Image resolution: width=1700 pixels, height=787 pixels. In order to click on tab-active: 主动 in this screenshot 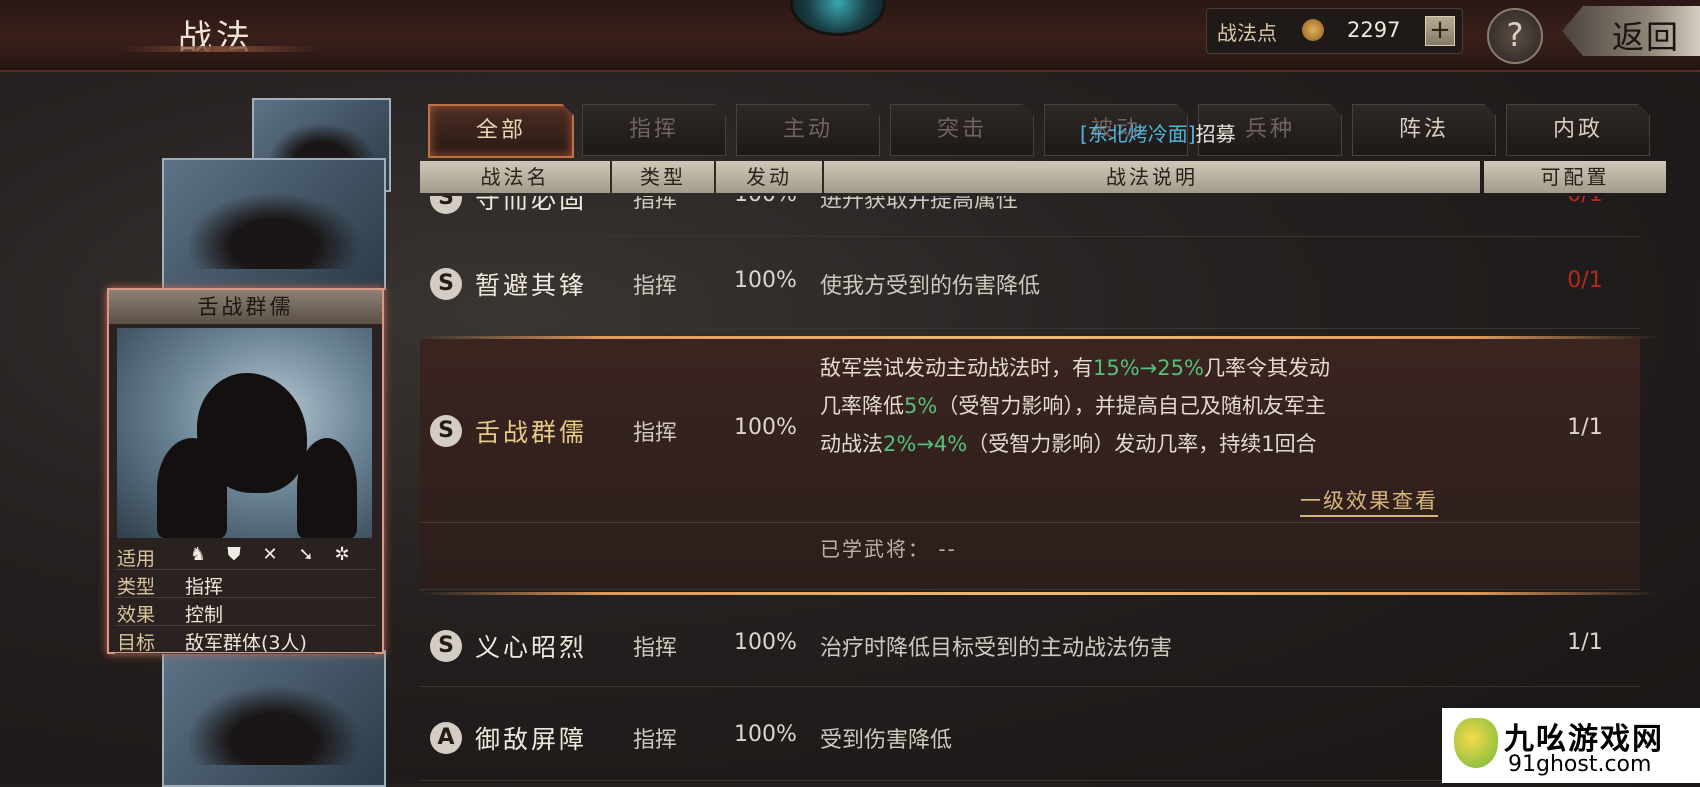, I will do `click(808, 130)`.